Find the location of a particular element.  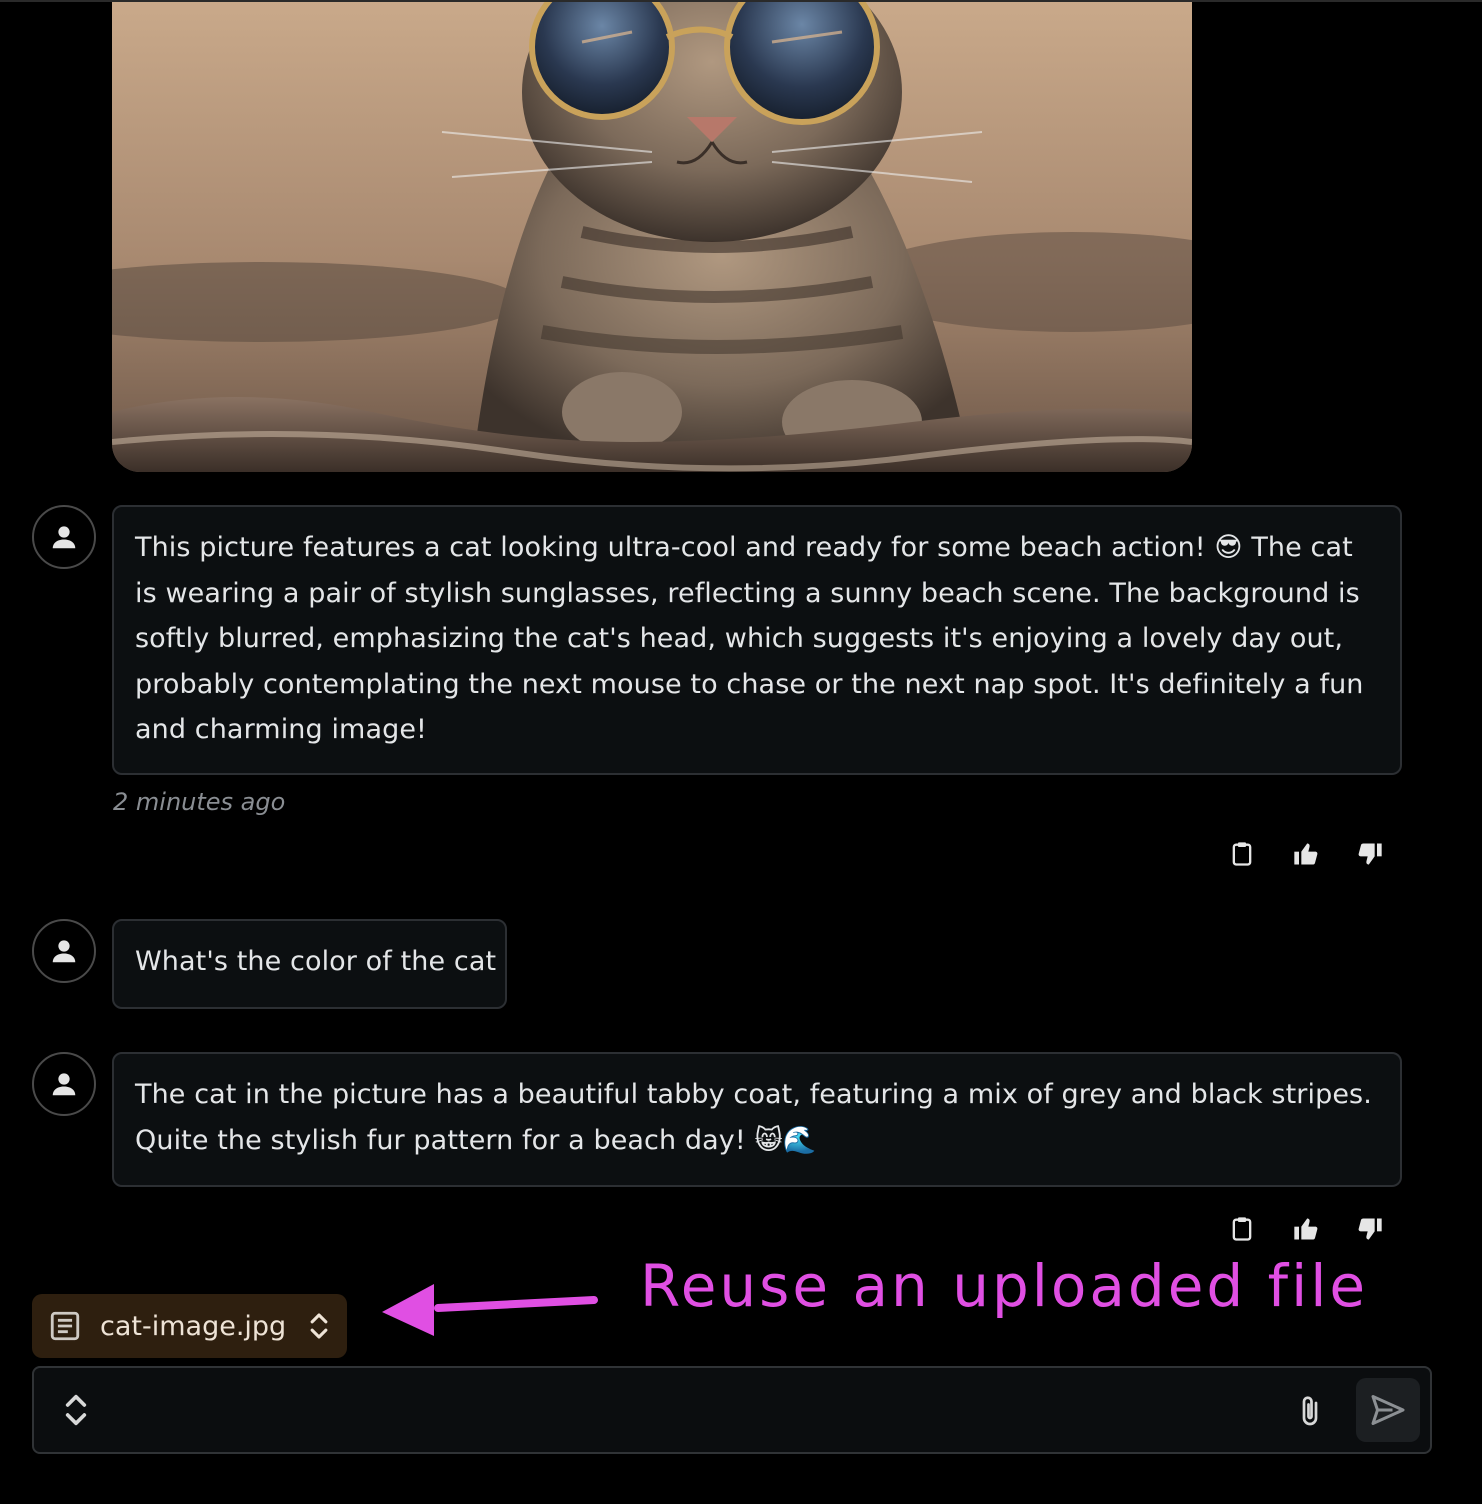

message-timestamp: 2 minutes ago is located at coordinates (199, 802).